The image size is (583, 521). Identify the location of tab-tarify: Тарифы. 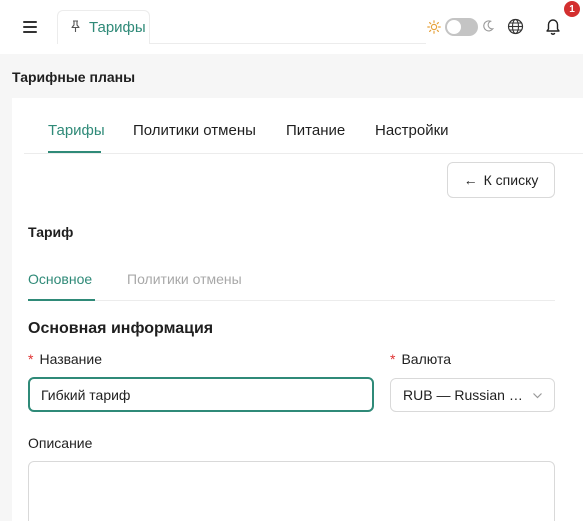
(76, 130).